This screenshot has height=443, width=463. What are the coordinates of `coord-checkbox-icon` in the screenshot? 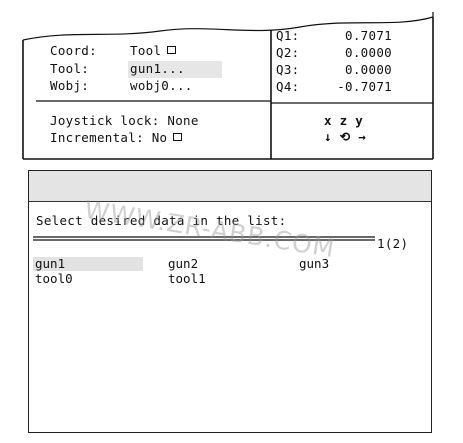 It's located at (172, 50).